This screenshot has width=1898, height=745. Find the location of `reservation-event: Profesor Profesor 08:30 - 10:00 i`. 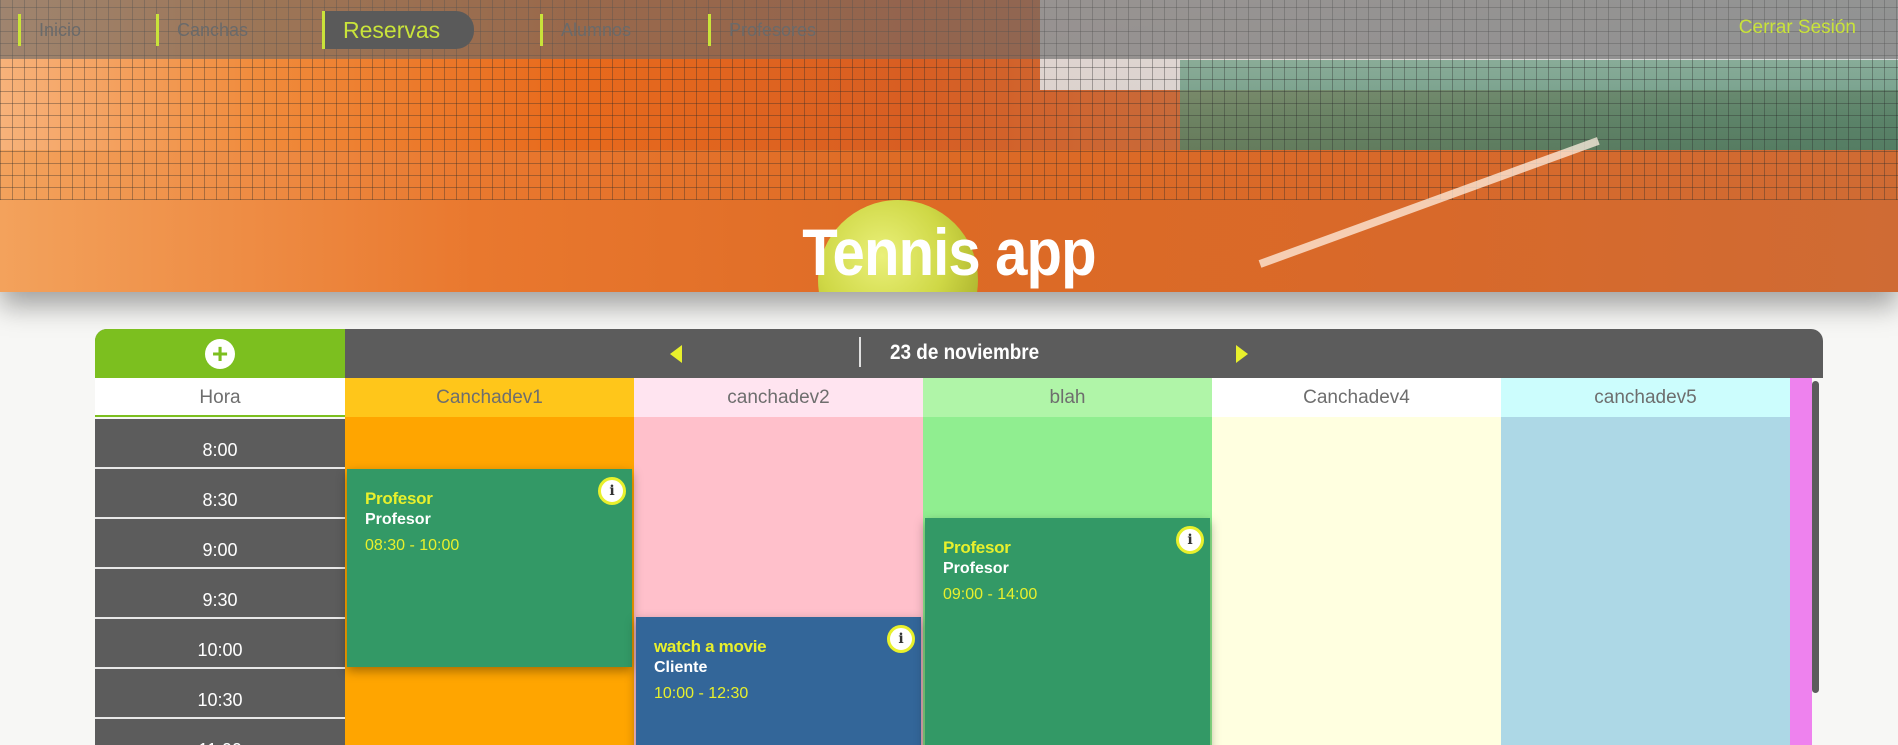

reservation-event: Profesor Profesor 08:30 - 10:00 i is located at coordinates (489, 568).